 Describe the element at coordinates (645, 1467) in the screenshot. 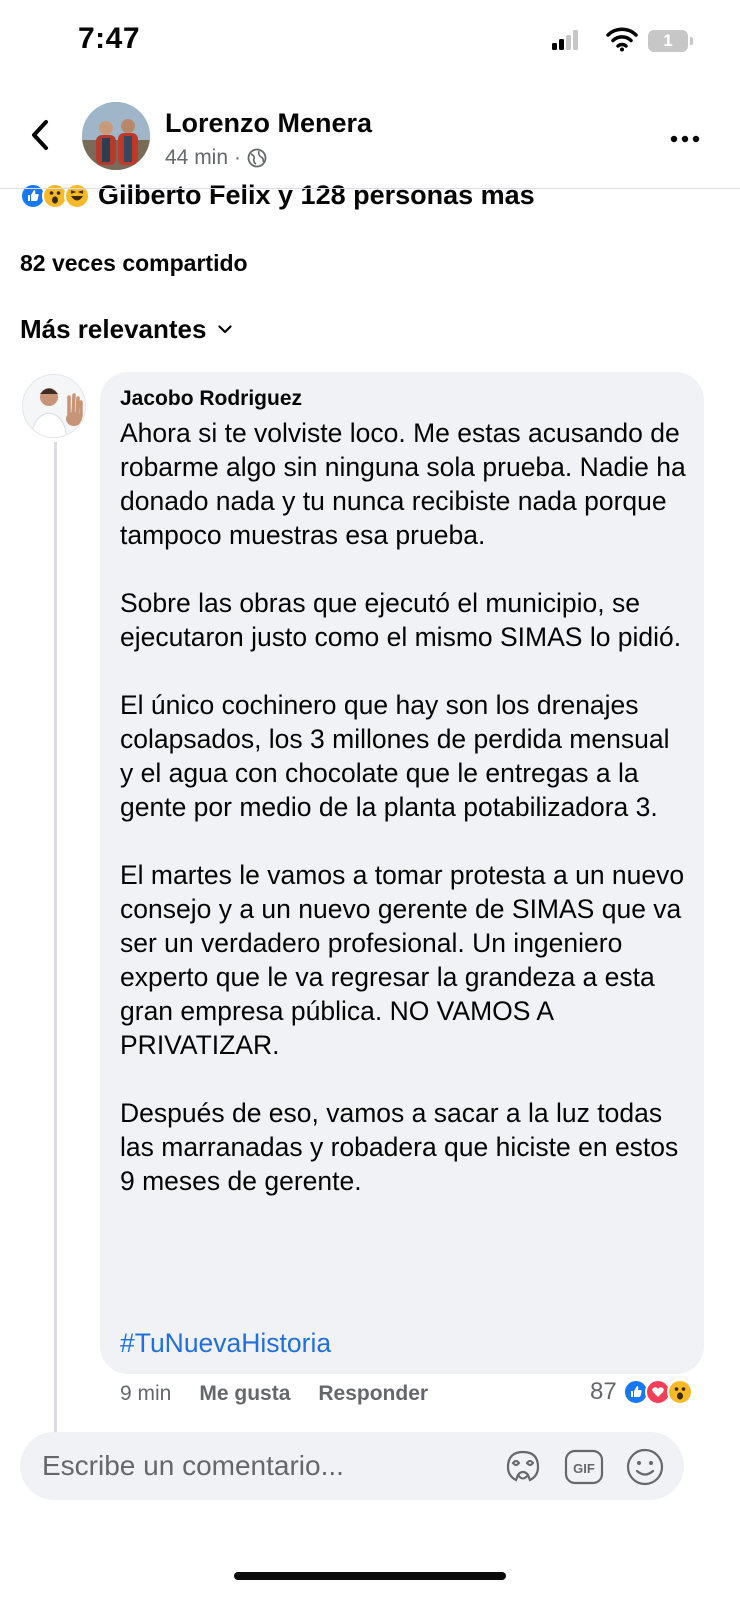

I see `smiley-icon` at that location.